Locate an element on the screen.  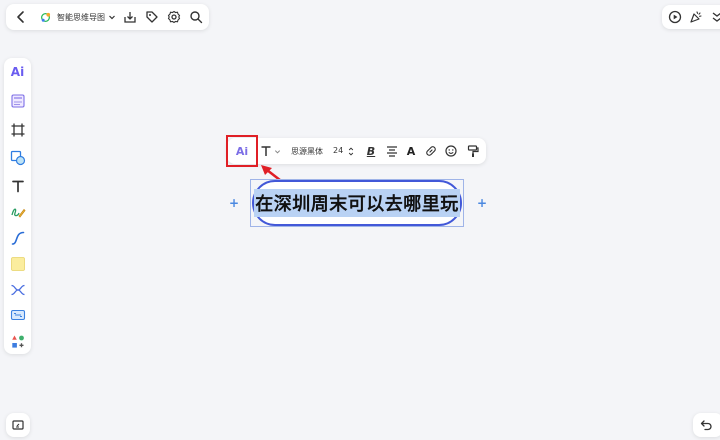
collapse-icon is located at coordinates (713, 17).